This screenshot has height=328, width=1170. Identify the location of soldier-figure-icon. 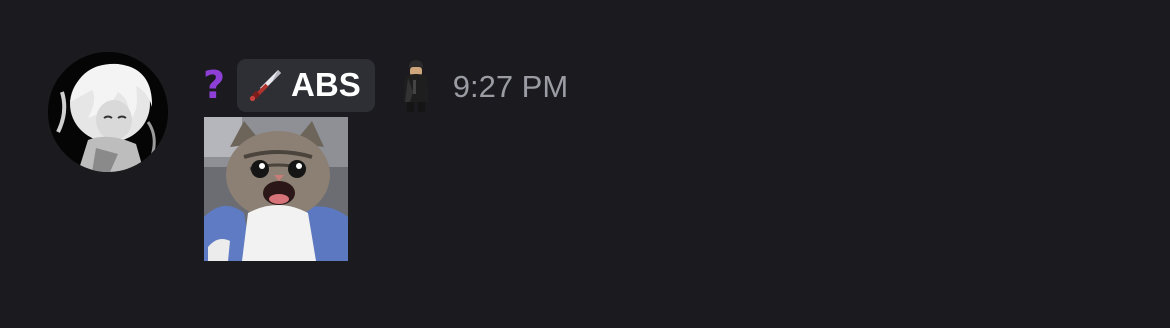
(415, 86).